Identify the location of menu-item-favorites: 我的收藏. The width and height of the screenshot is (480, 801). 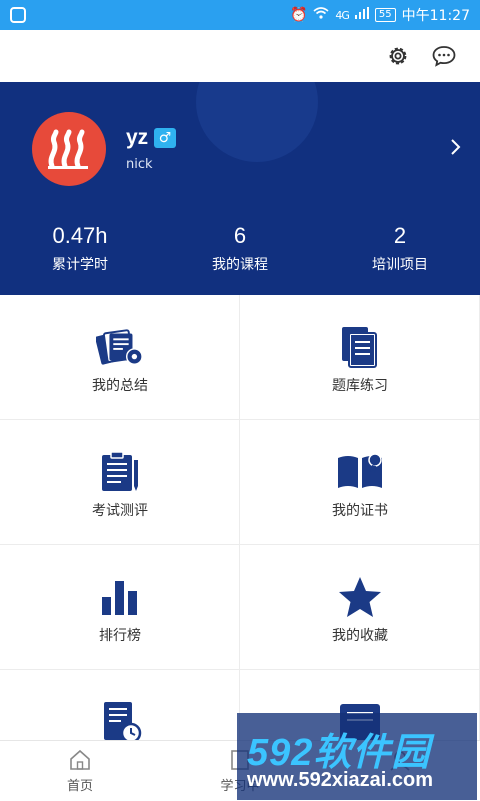
(360, 607).